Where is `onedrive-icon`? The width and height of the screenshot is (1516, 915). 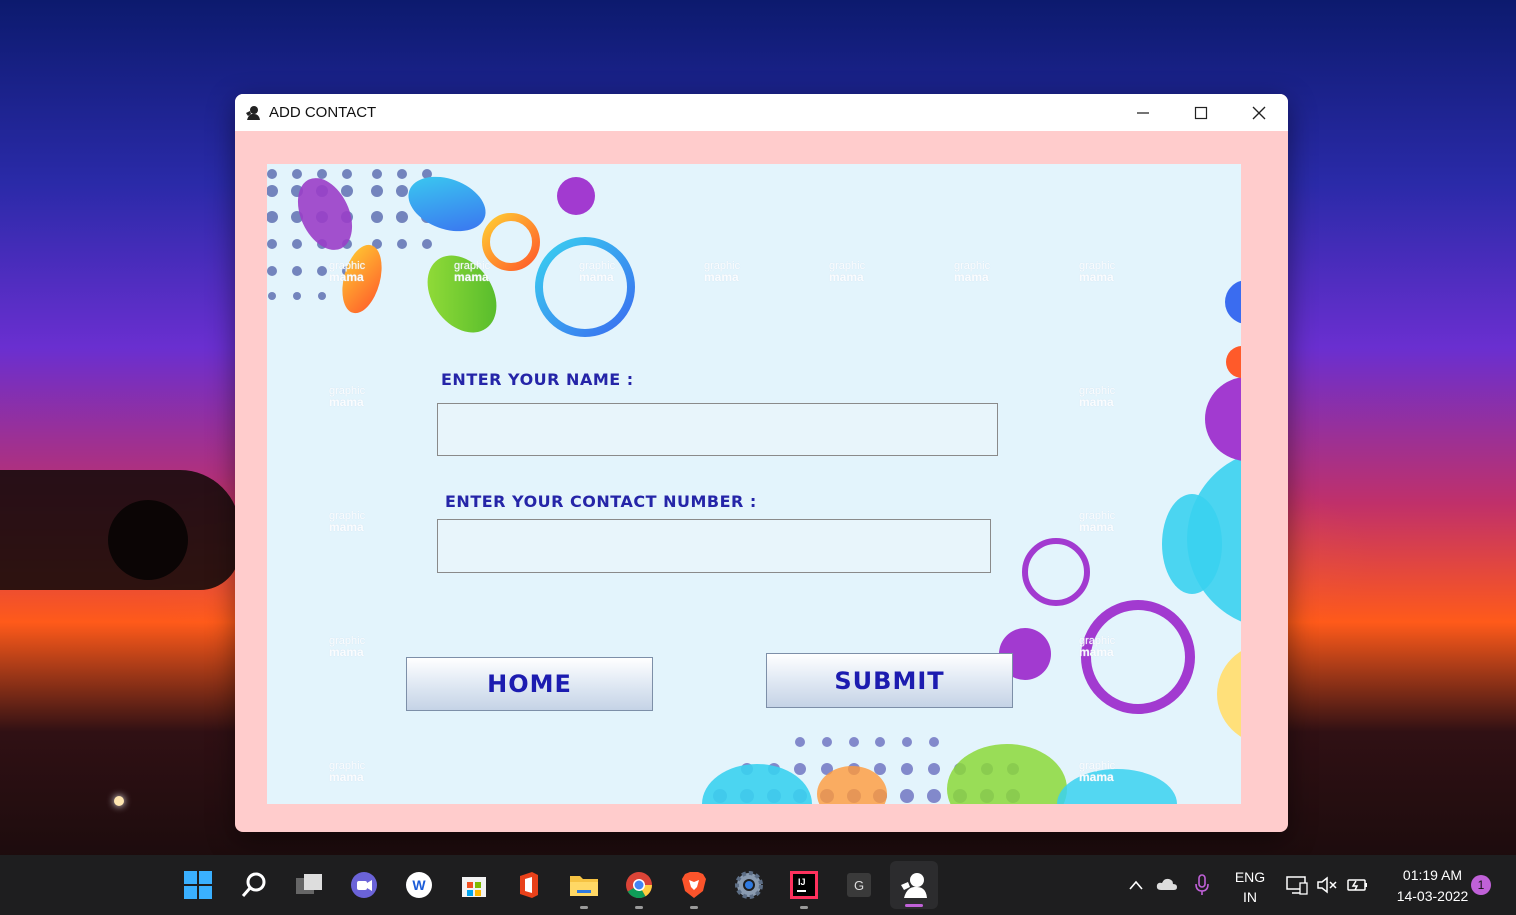
onedrive-icon is located at coordinates (1167, 884).